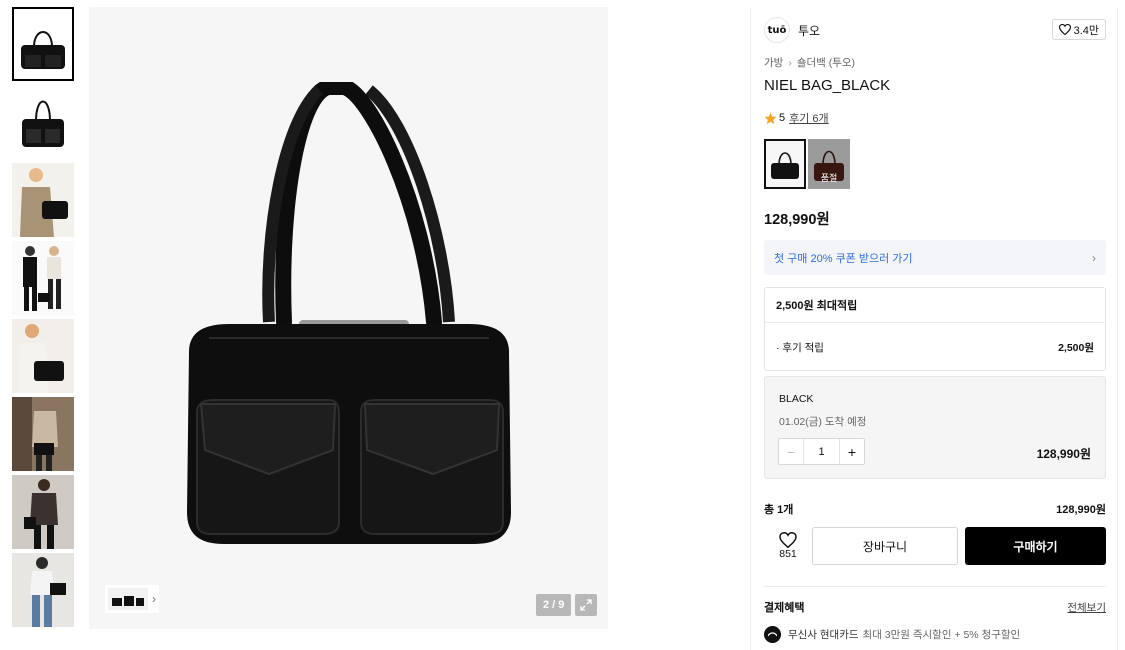 This screenshot has width=1125, height=650. Describe the element at coordinates (43, 122) in the screenshot. I see `thumbnail-bag-angle` at that location.